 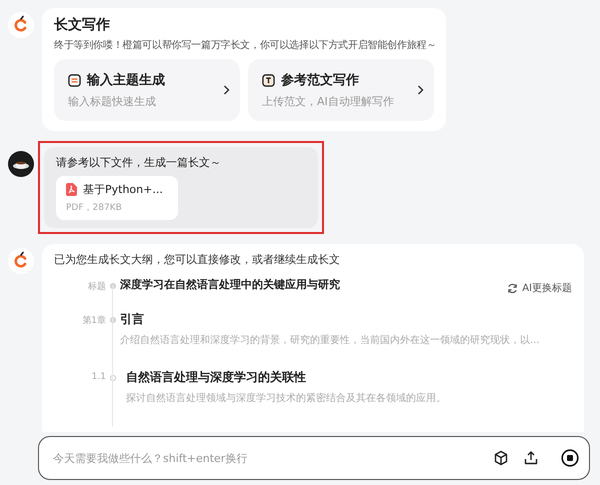 I want to click on file-meta: PDF，287KB, so click(x=94, y=208).